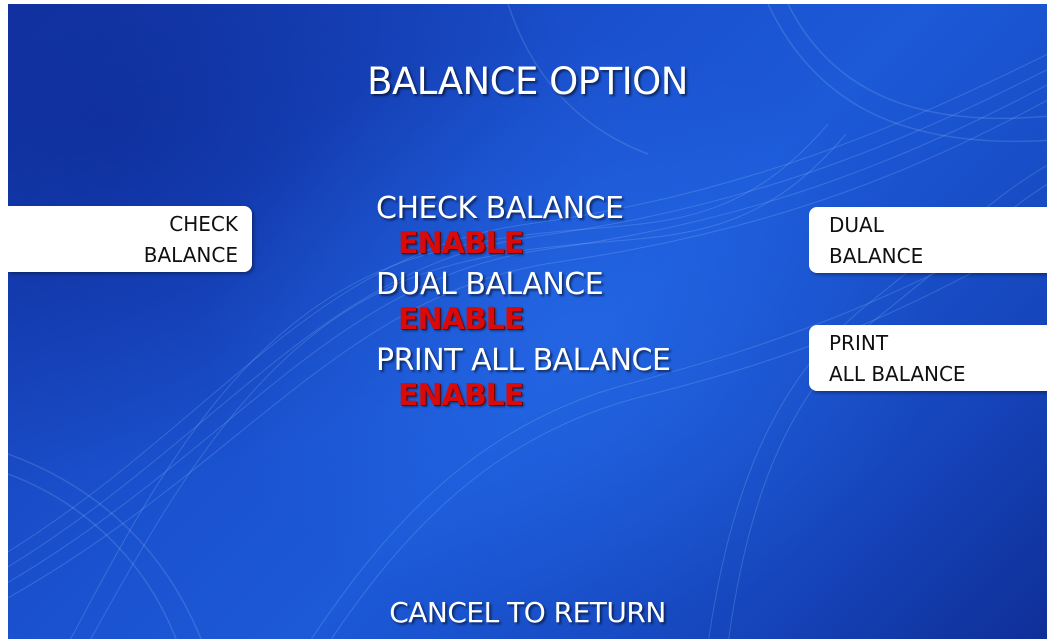  Describe the element at coordinates (130, 239) in the screenshot. I see `check-balance-button: CHECK BALANCE` at that location.